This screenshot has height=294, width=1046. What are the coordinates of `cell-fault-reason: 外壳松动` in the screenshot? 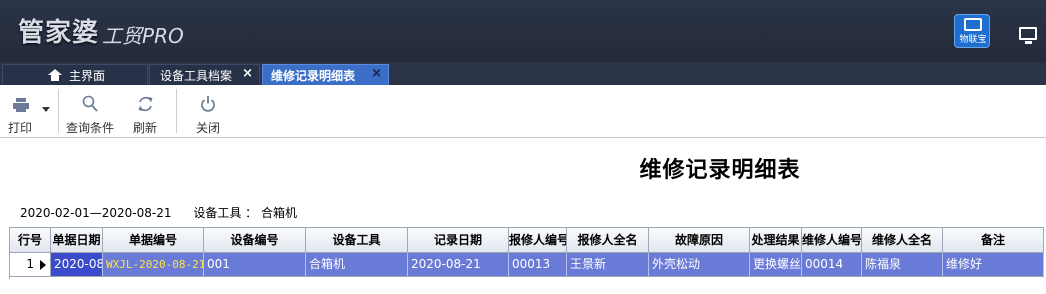 It's located at (699, 264).